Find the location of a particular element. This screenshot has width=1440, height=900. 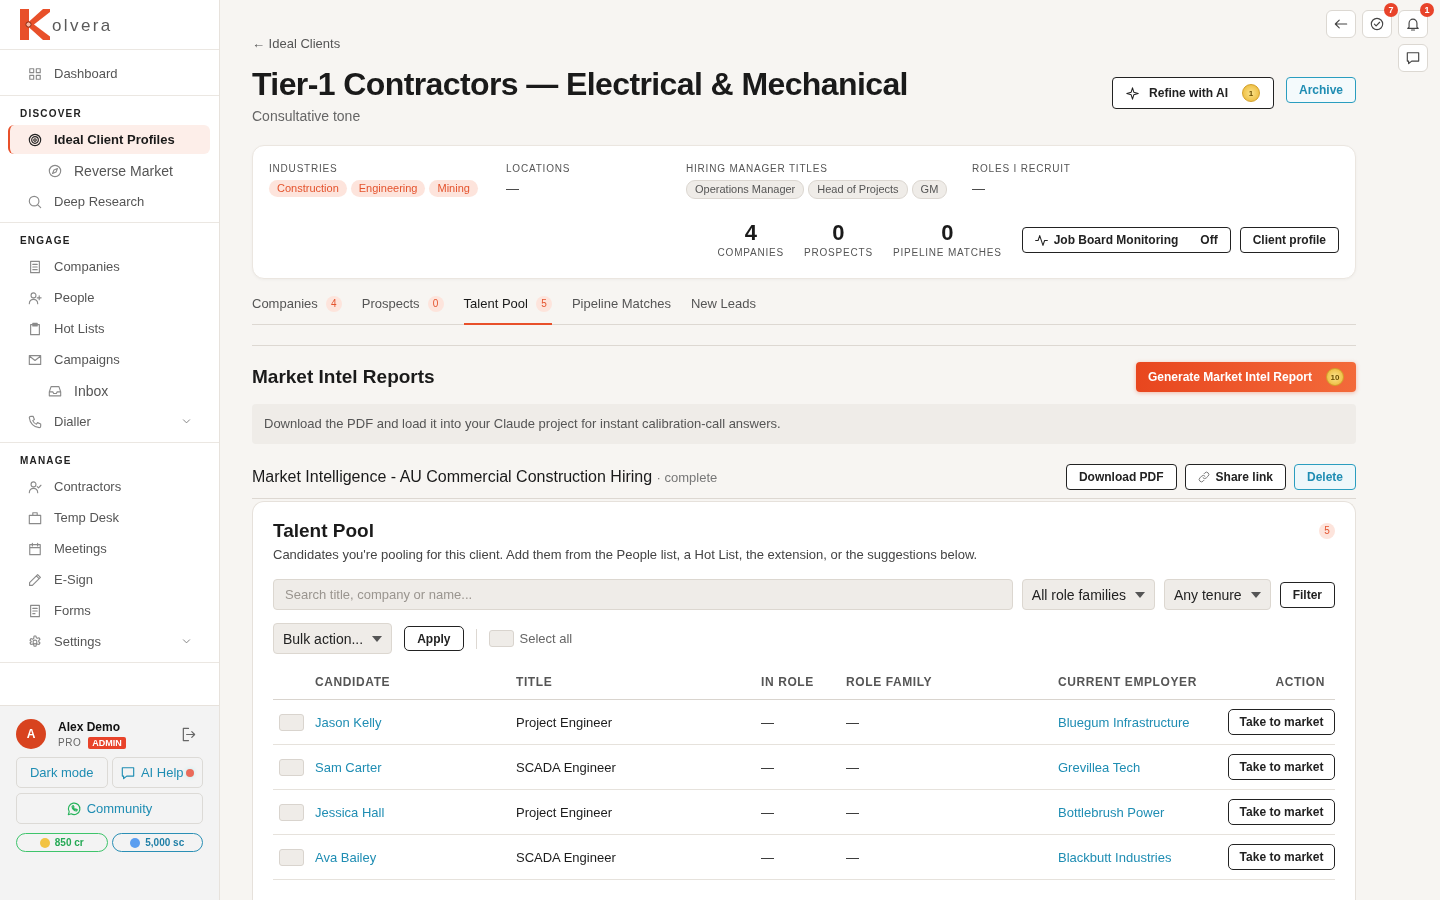

industry-tag: Engineering is located at coordinates (388, 188).